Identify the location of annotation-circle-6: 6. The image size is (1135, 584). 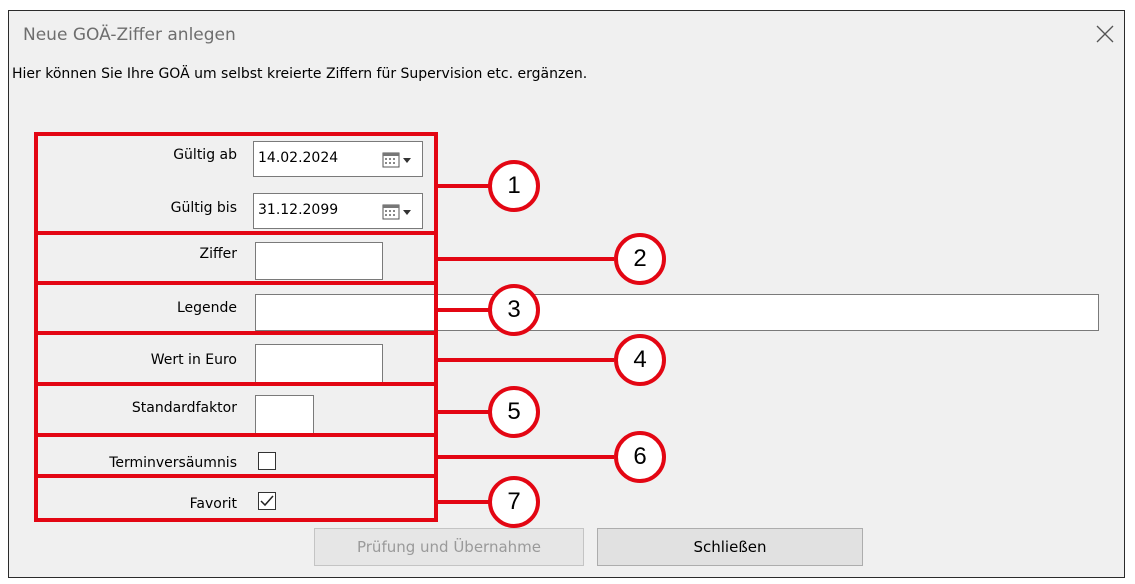
(640, 457).